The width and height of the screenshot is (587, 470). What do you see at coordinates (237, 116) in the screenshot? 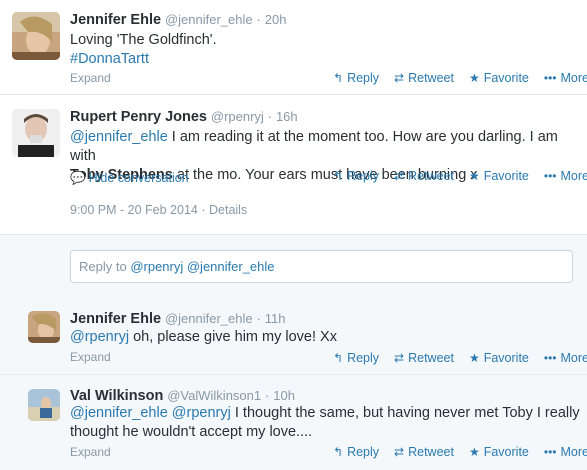
I see `author-handle: @rpenryj` at bounding box center [237, 116].